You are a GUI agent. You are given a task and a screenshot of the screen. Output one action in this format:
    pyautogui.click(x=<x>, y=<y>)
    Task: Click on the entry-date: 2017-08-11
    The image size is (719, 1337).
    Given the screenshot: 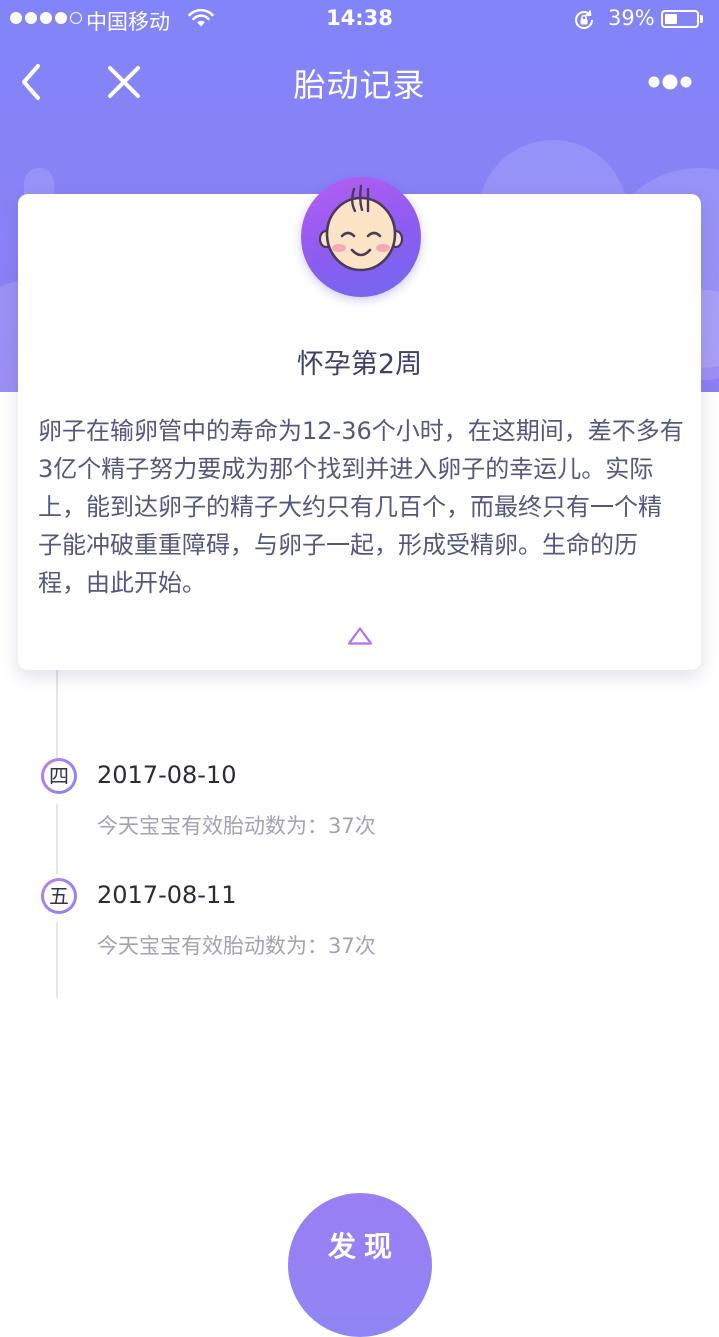 What is the action you would take?
    pyautogui.click(x=167, y=895)
    